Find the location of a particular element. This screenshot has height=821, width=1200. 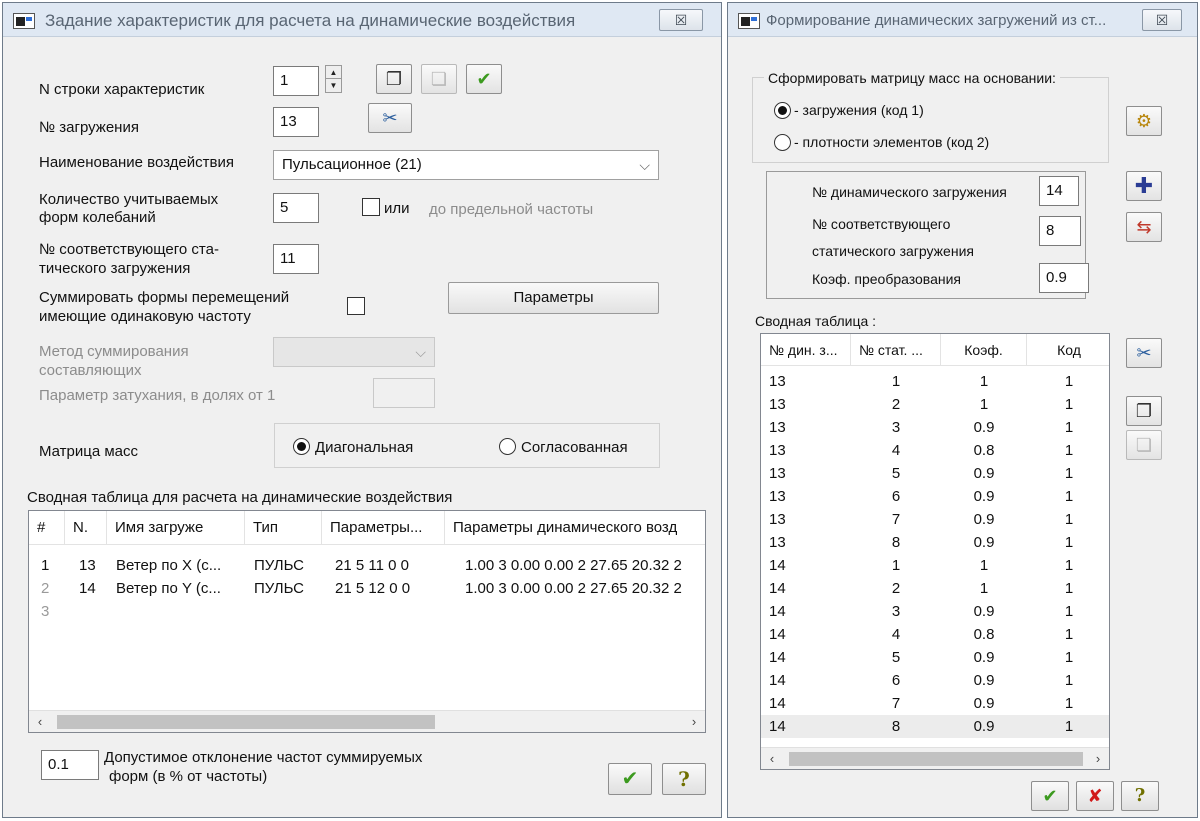

column-header-coef: Коэф. is located at coordinates (984, 350).